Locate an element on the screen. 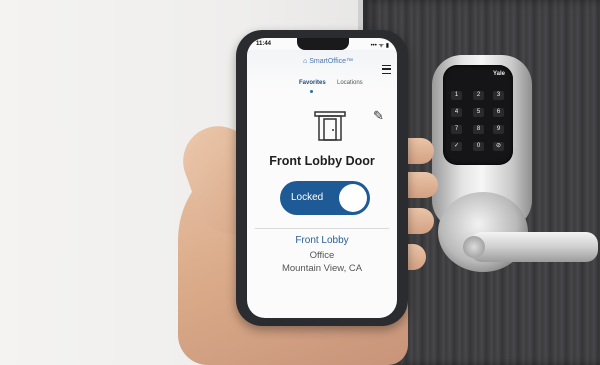 The image size is (600, 365). keypad-key: 4 is located at coordinates (456, 112).